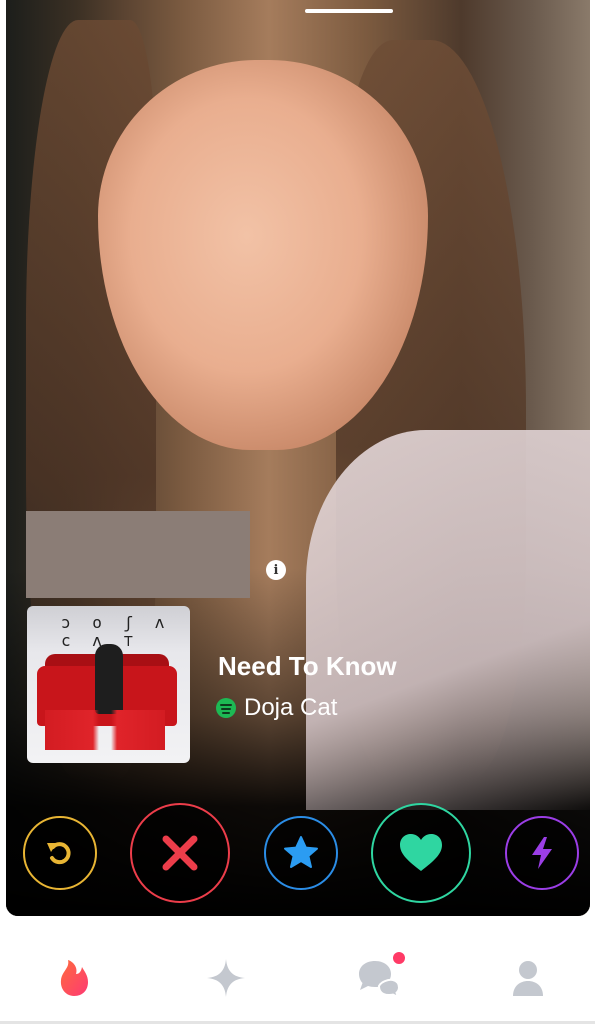 Image resolution: width=595 pixels, height=1024 pixels. What do you see at coordinates (349, 11) in the screenshot?
I see `photo-indicator-bar` at bounding box center [349, 11].